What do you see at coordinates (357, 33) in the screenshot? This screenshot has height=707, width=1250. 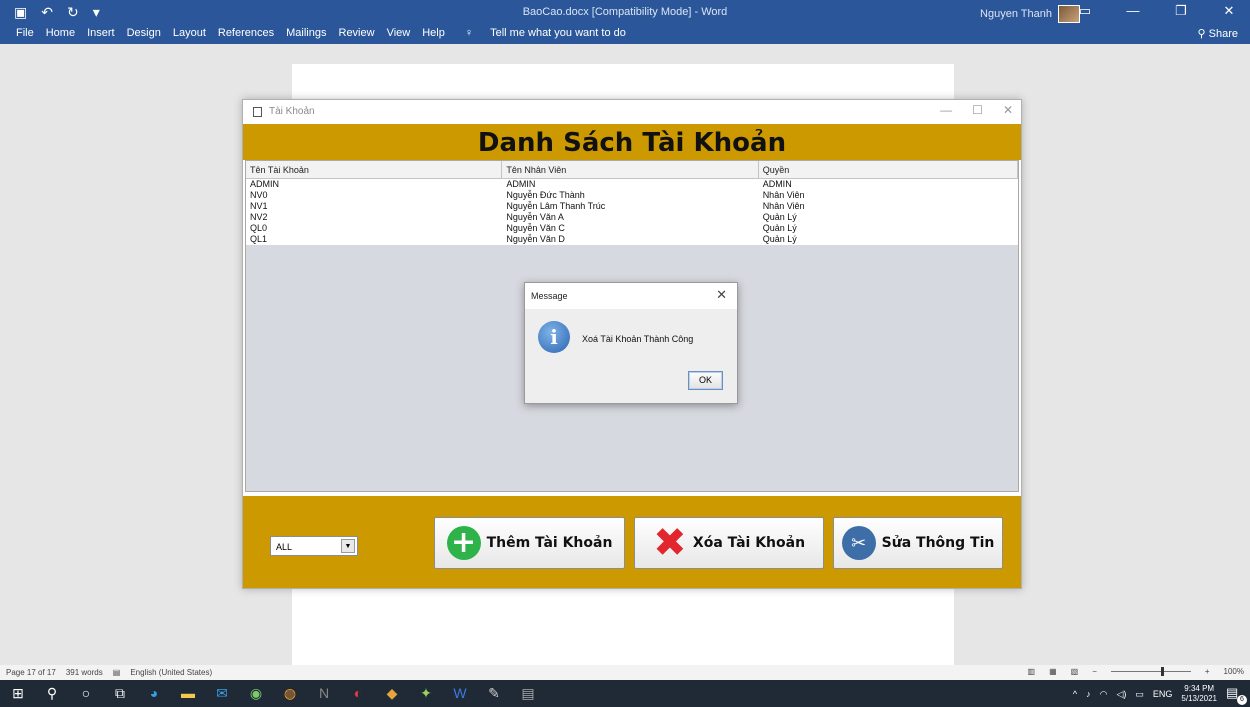 I see `tab-review: Review` at bounding box center [357, 33].